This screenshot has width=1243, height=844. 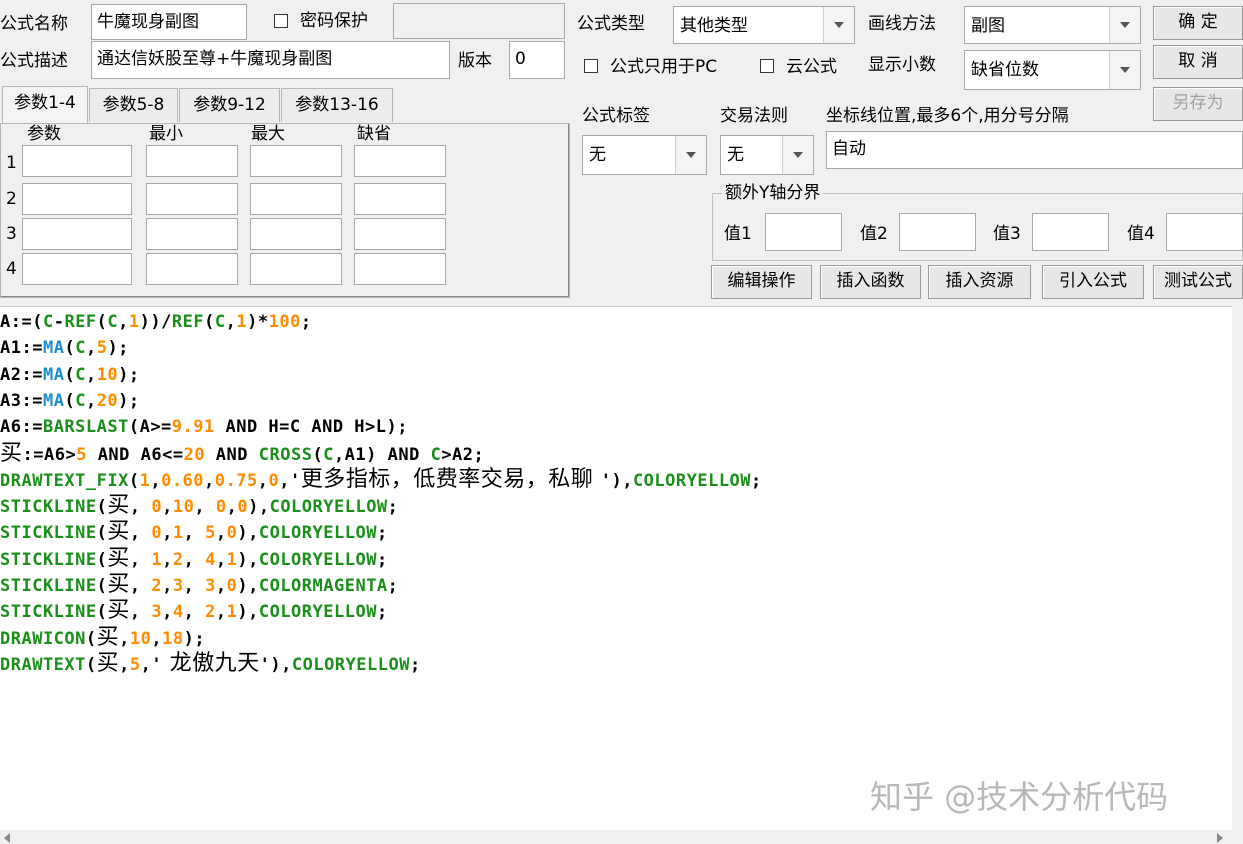 I want to click on tab-params-5-8: 参数5-8, so click(x=133, y=105).